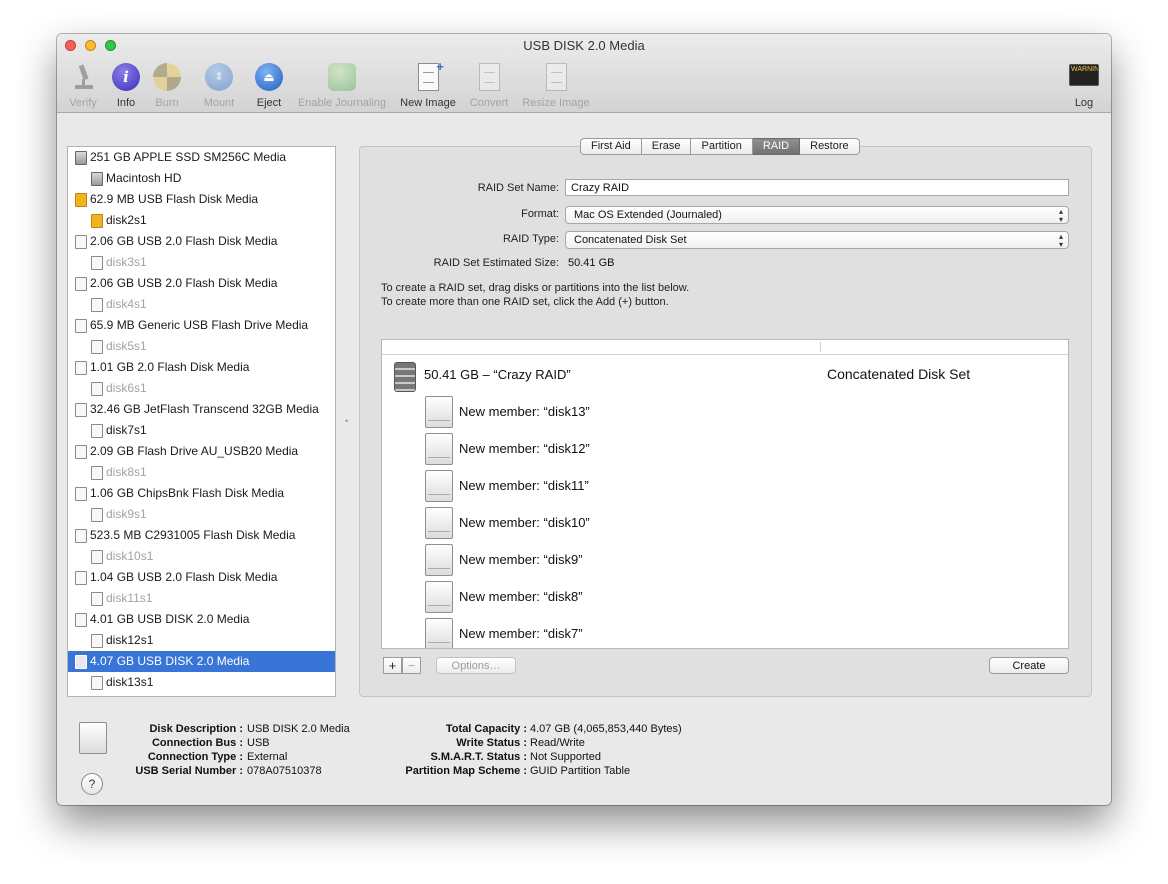 The image size is (1168, 884). I want to click on split-view-handle: •, so click(346, 421).